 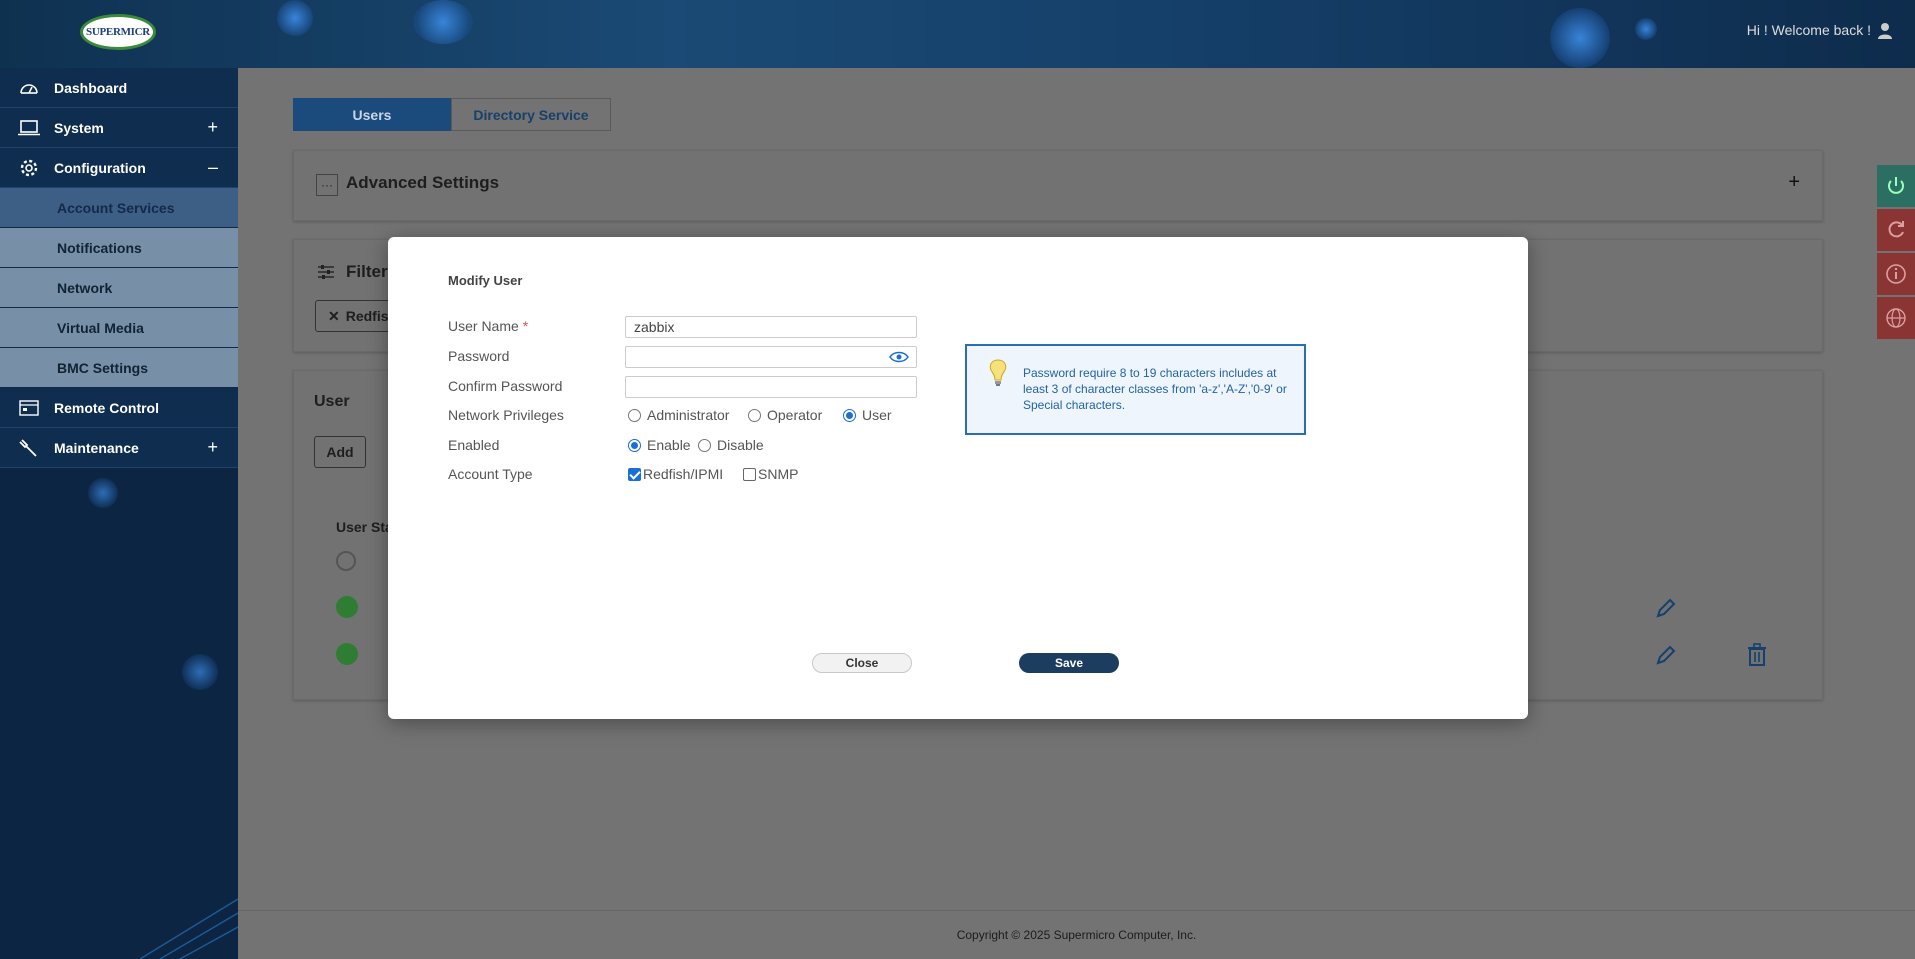 I want to click on user-status-header: User Sta, so click(x=364, y=527).